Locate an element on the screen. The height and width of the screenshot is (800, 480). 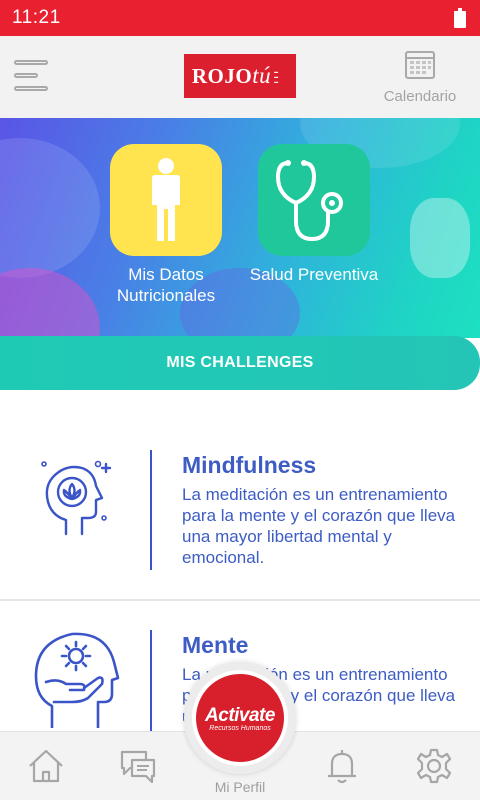
logo-text: ROJOtú is located at coordinates (231, 75).